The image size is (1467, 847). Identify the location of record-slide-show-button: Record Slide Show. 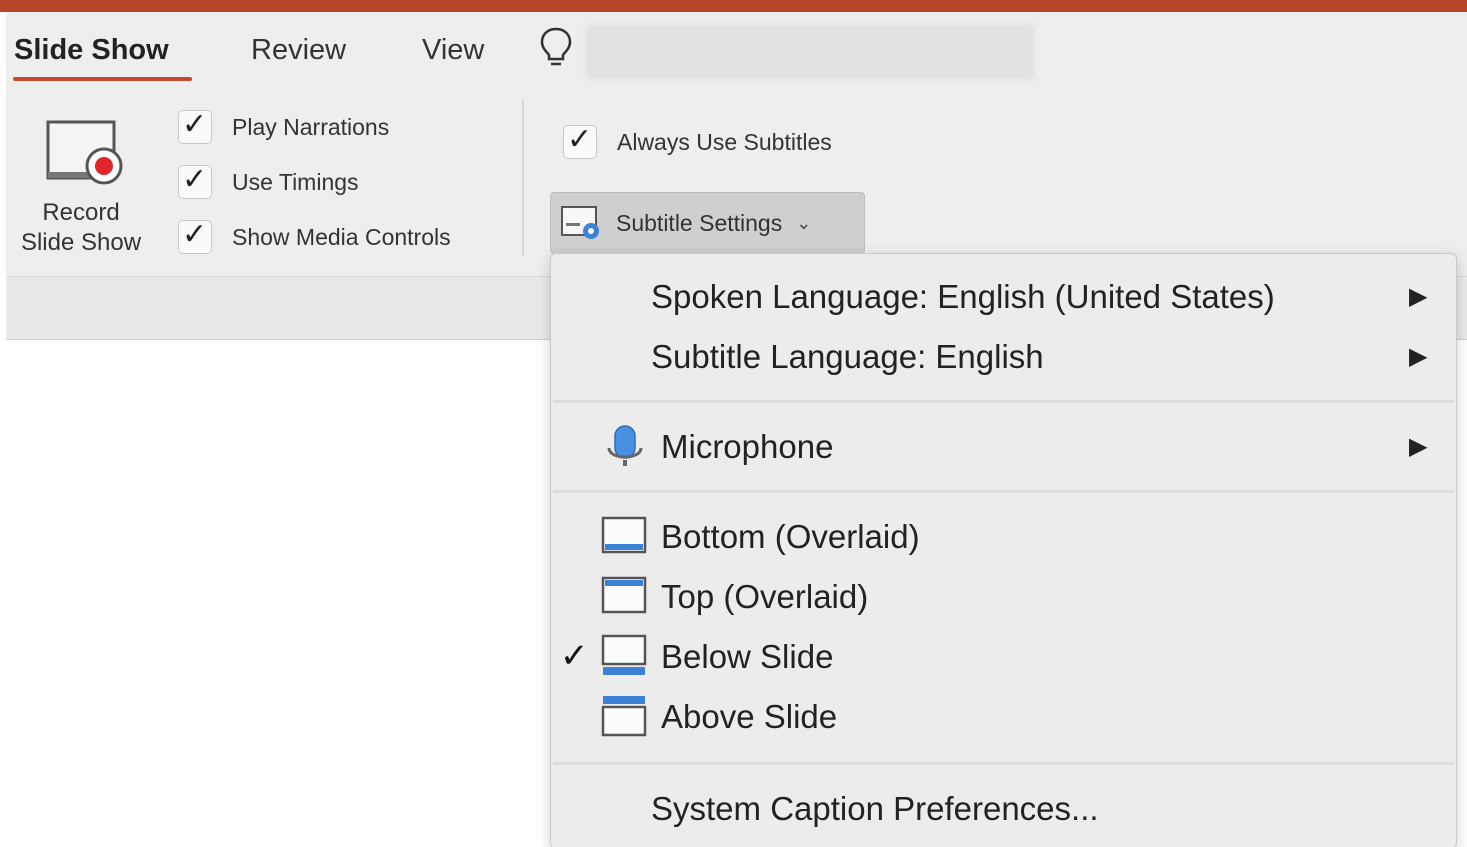
(81, 184).